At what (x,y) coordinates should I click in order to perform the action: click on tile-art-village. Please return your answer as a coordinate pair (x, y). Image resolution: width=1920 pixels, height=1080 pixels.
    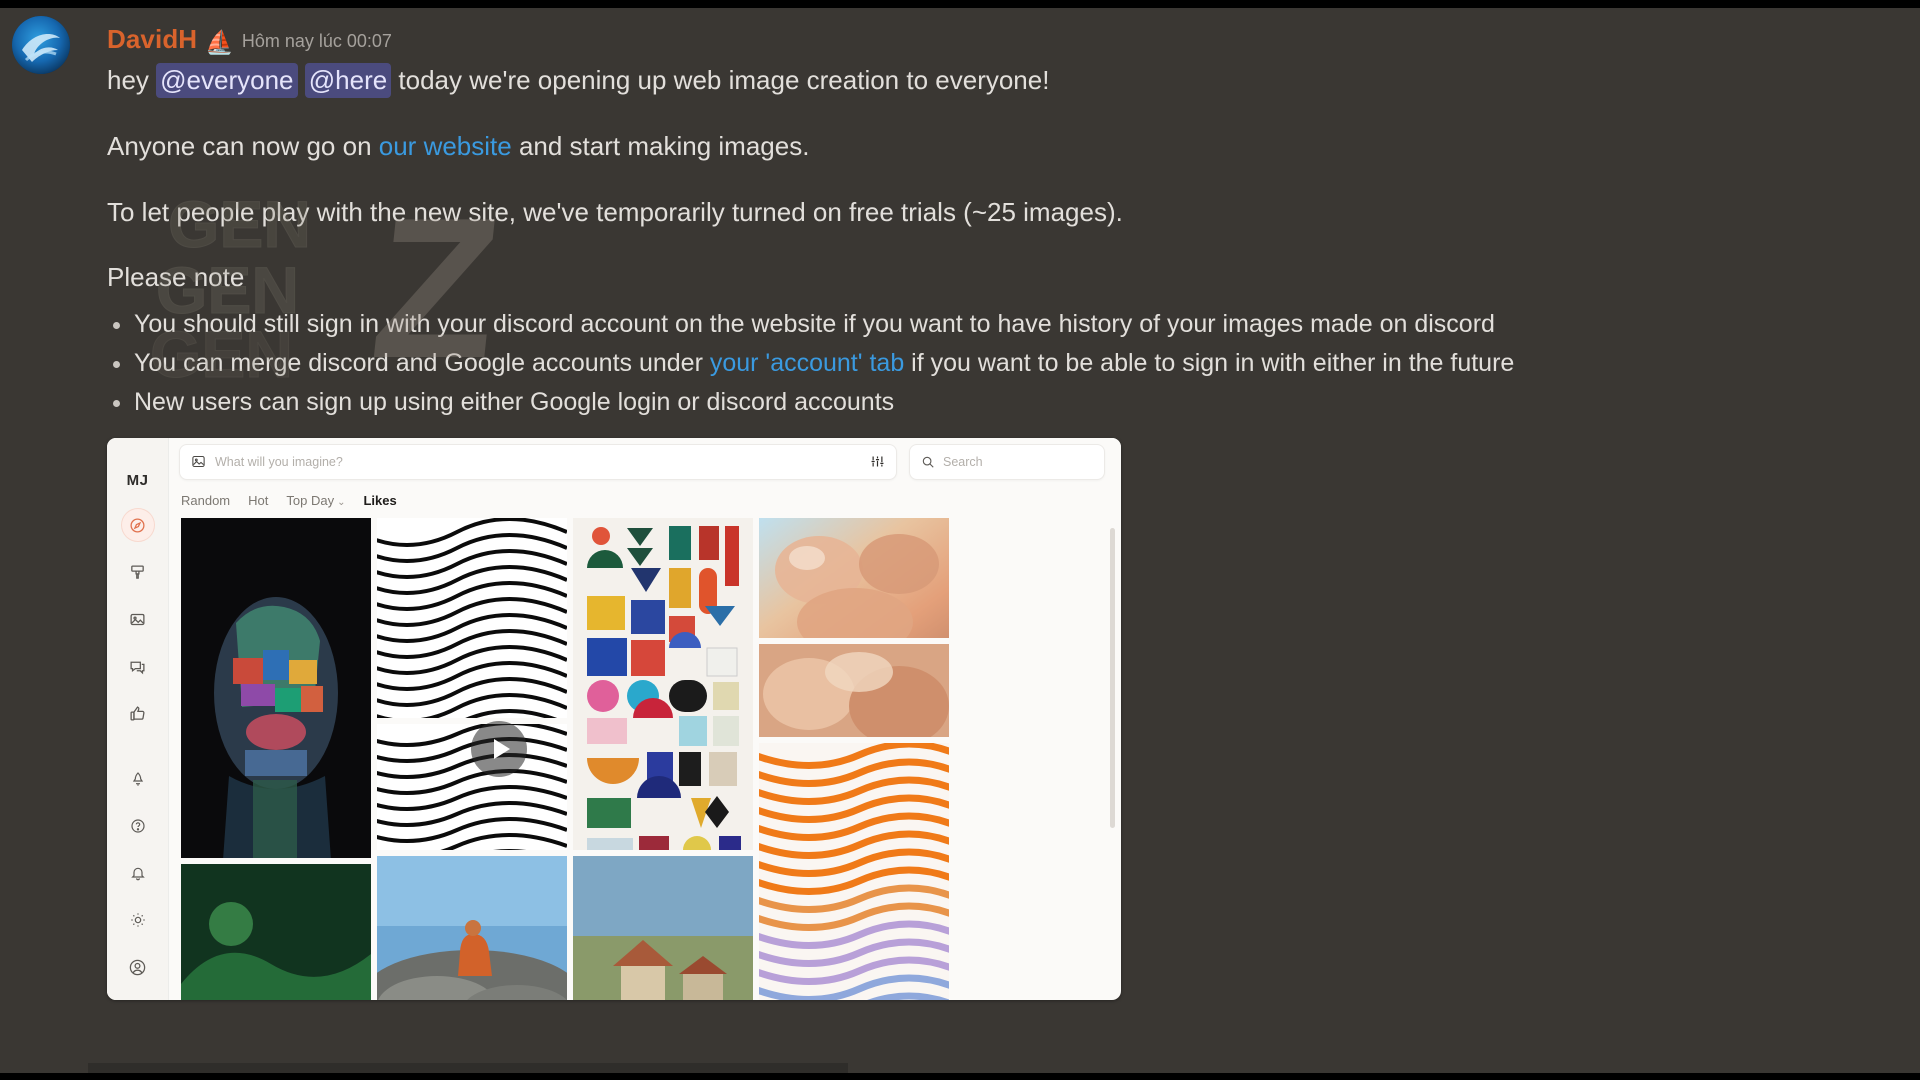
    Looking at the image, I should click on (663, 927).